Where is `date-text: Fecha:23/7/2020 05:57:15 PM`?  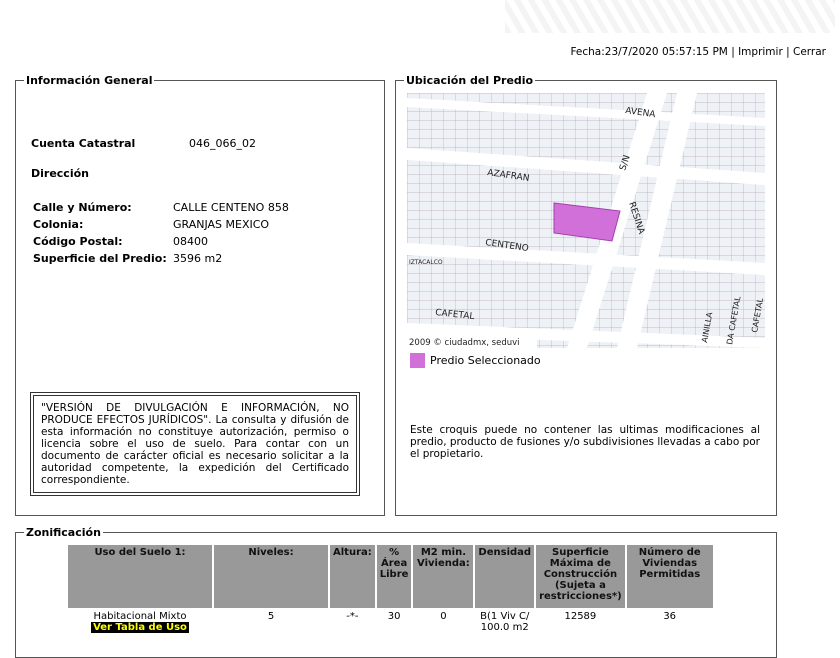
date-text: Fecha:23/7/2020 05:57:15 PM is located at coordinates (649, 52).